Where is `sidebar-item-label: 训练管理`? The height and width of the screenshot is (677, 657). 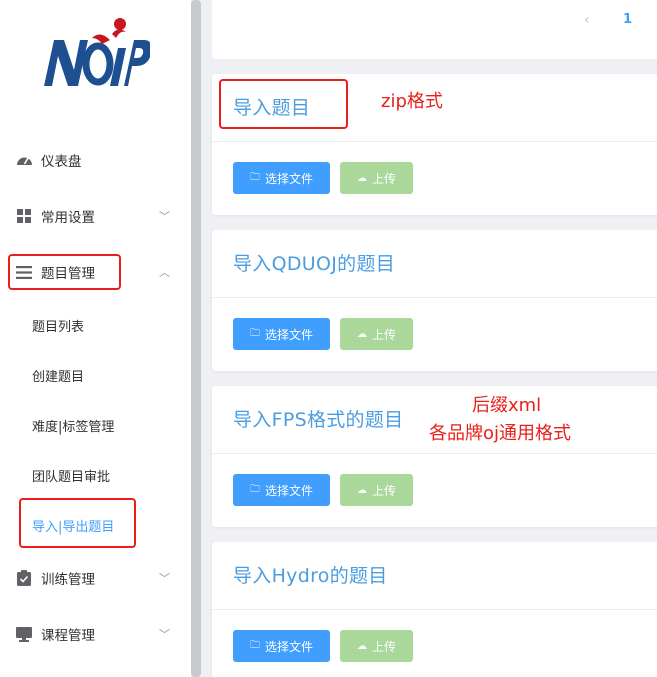 sidebar-item-label: 训练管理 is located at coordinates (68, 580).